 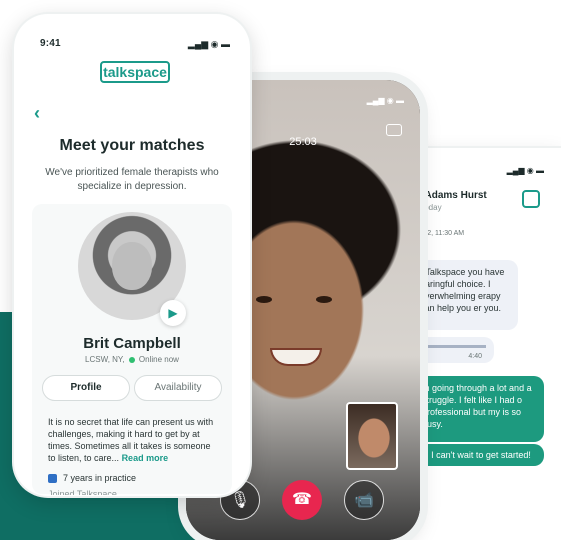 What do you see at coordinates (454, 350) in the screenshot?
I see `audio-message: 4:40` at bounding box center [454, 350].